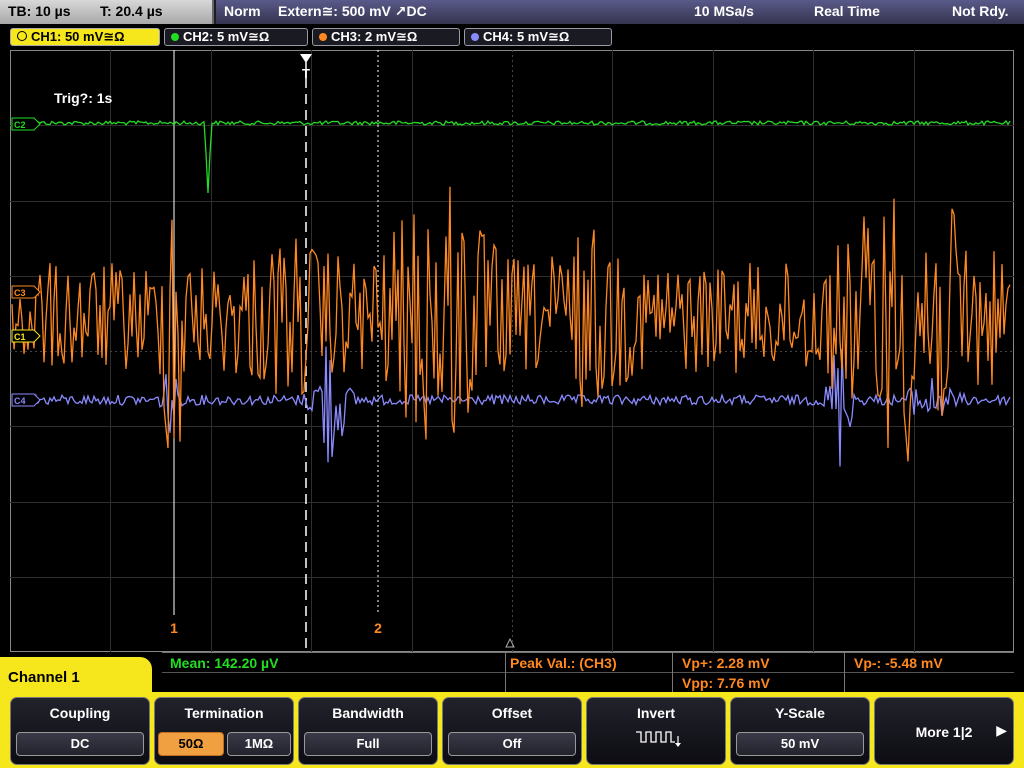 Image resolution: width=1024 pixels, height=768 pixels. I want to click on tab-ch1: CH1: 50 mV≅Ω, so click(85, 37).